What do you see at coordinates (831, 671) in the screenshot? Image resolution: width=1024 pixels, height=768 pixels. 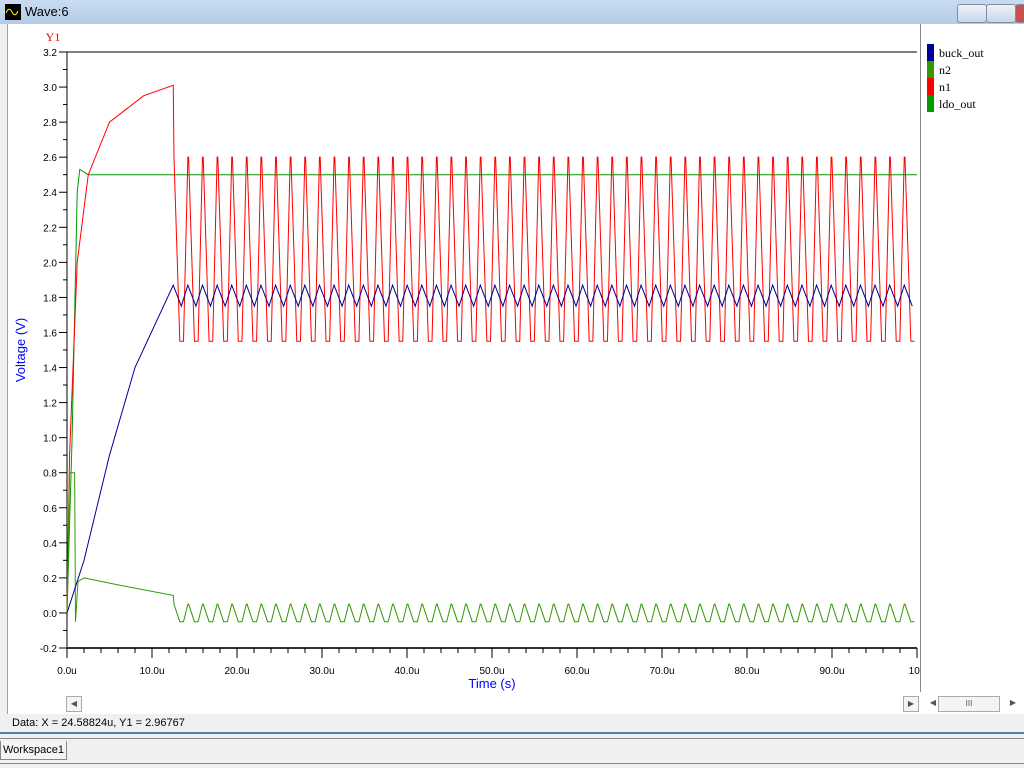 I see `x-tick-label: 90.0u` at bounding box center [831, 671].